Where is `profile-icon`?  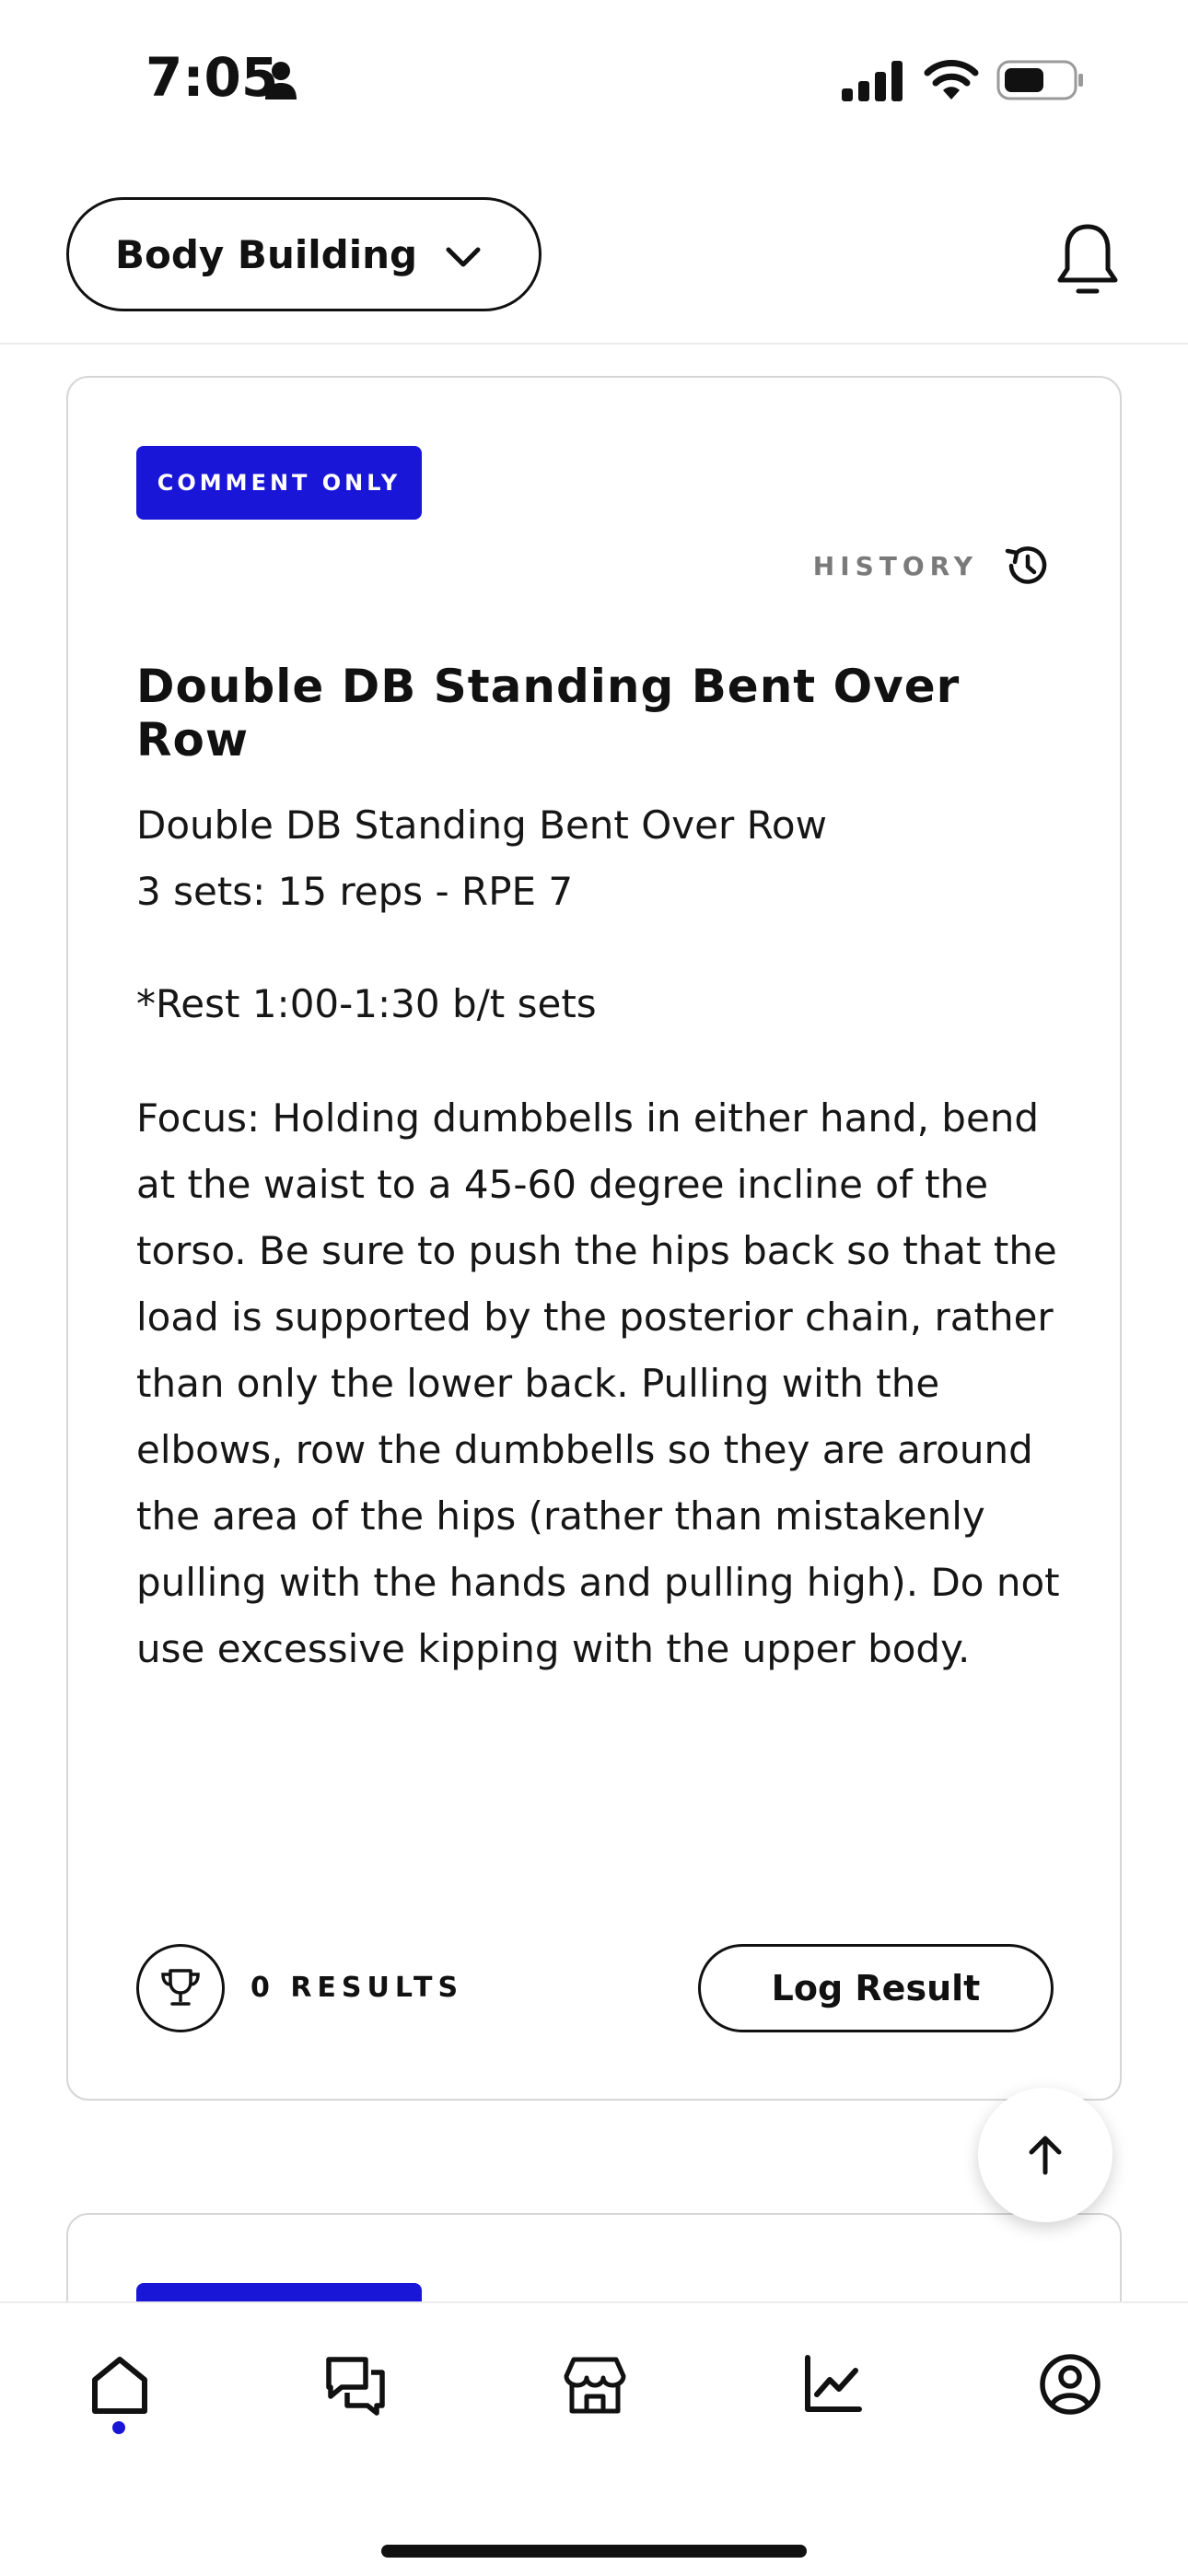 profile-icon is located at coordinates (1070, 2384).